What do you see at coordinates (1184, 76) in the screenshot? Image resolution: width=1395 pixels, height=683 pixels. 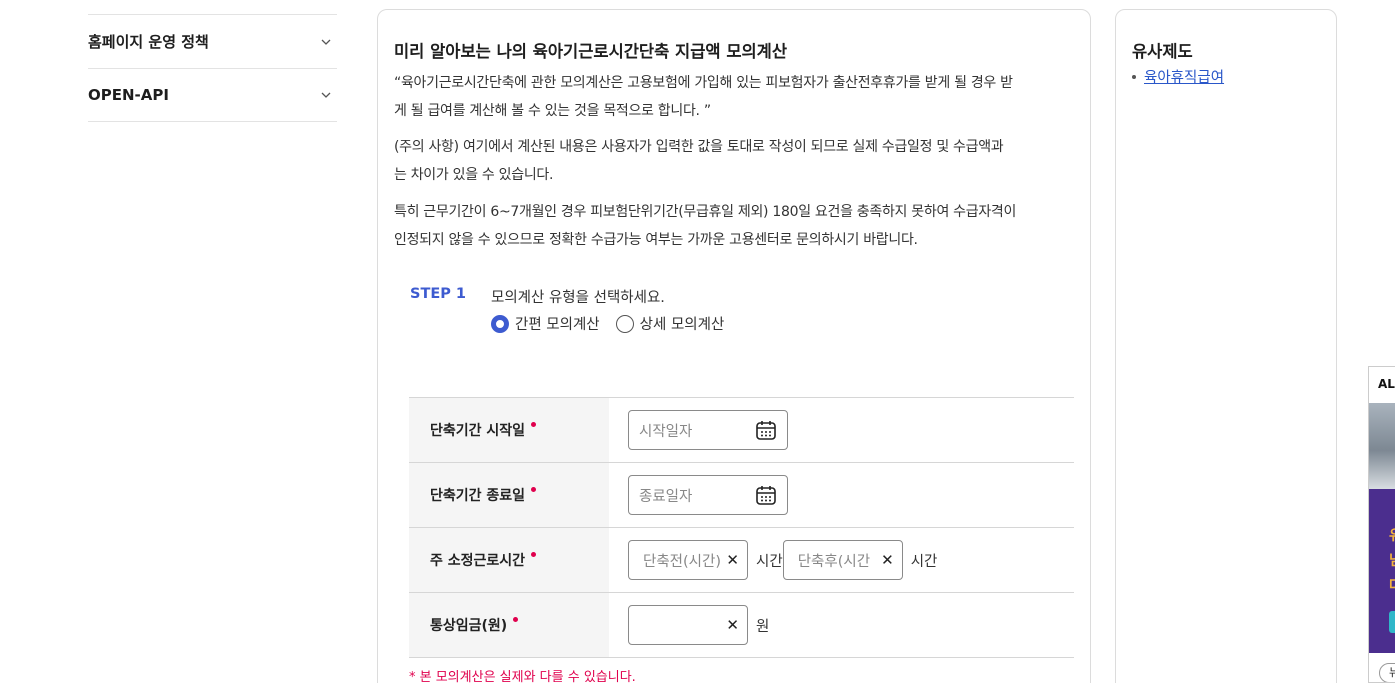 I see `childcare-leave-link: 육아휴직급여` at bounding box center [1184, 76].